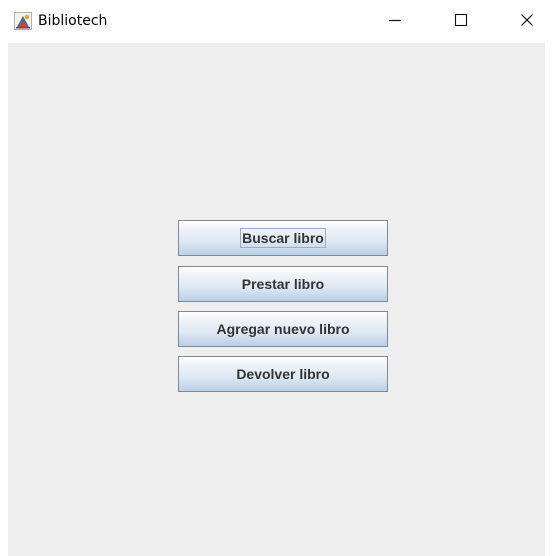 Image resolution: width=553 pixels, height=556 pixels. Describe the element at coordinates (276, 21) in the screenshot. I see `title-bar: Bibliotech` at that location.